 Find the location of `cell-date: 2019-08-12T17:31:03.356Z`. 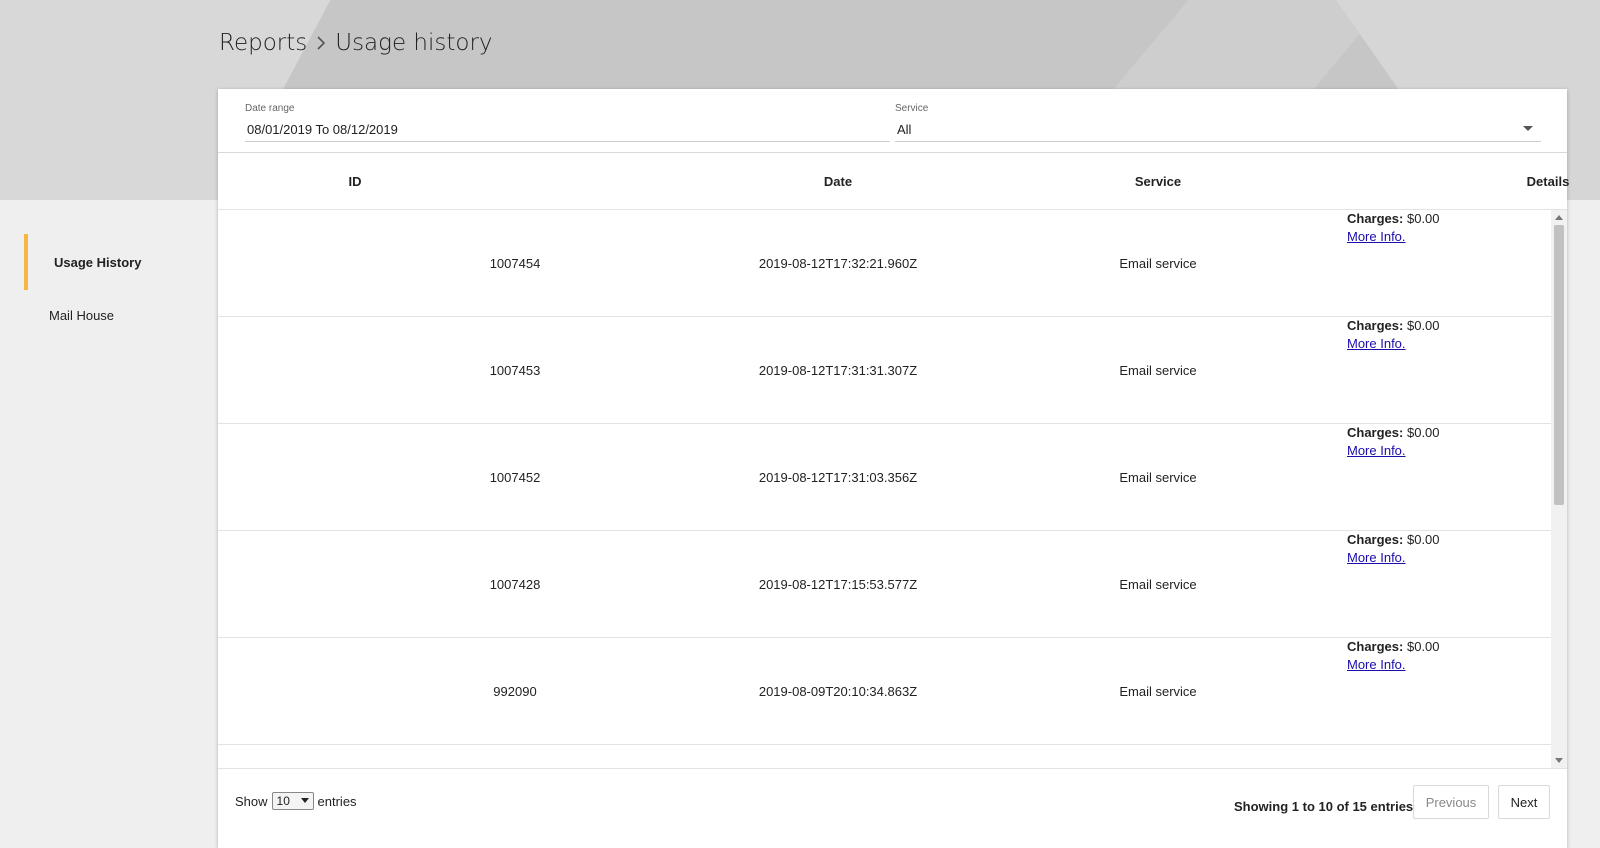

cell-date: 2019-08-12T17:31:03.356Z is located at coordinates (838, 477).